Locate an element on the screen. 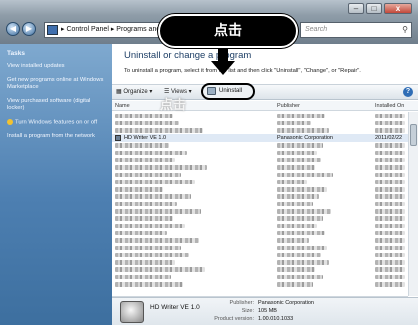 The width and height of the screenshot is (418, 325). column-headers: Name Publisher Installed On is located at coordinates (265, 106).